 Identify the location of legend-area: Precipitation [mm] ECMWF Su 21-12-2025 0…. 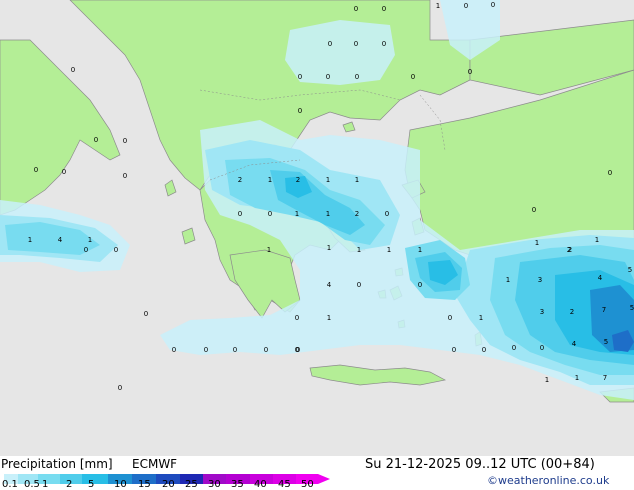
(317, 473).